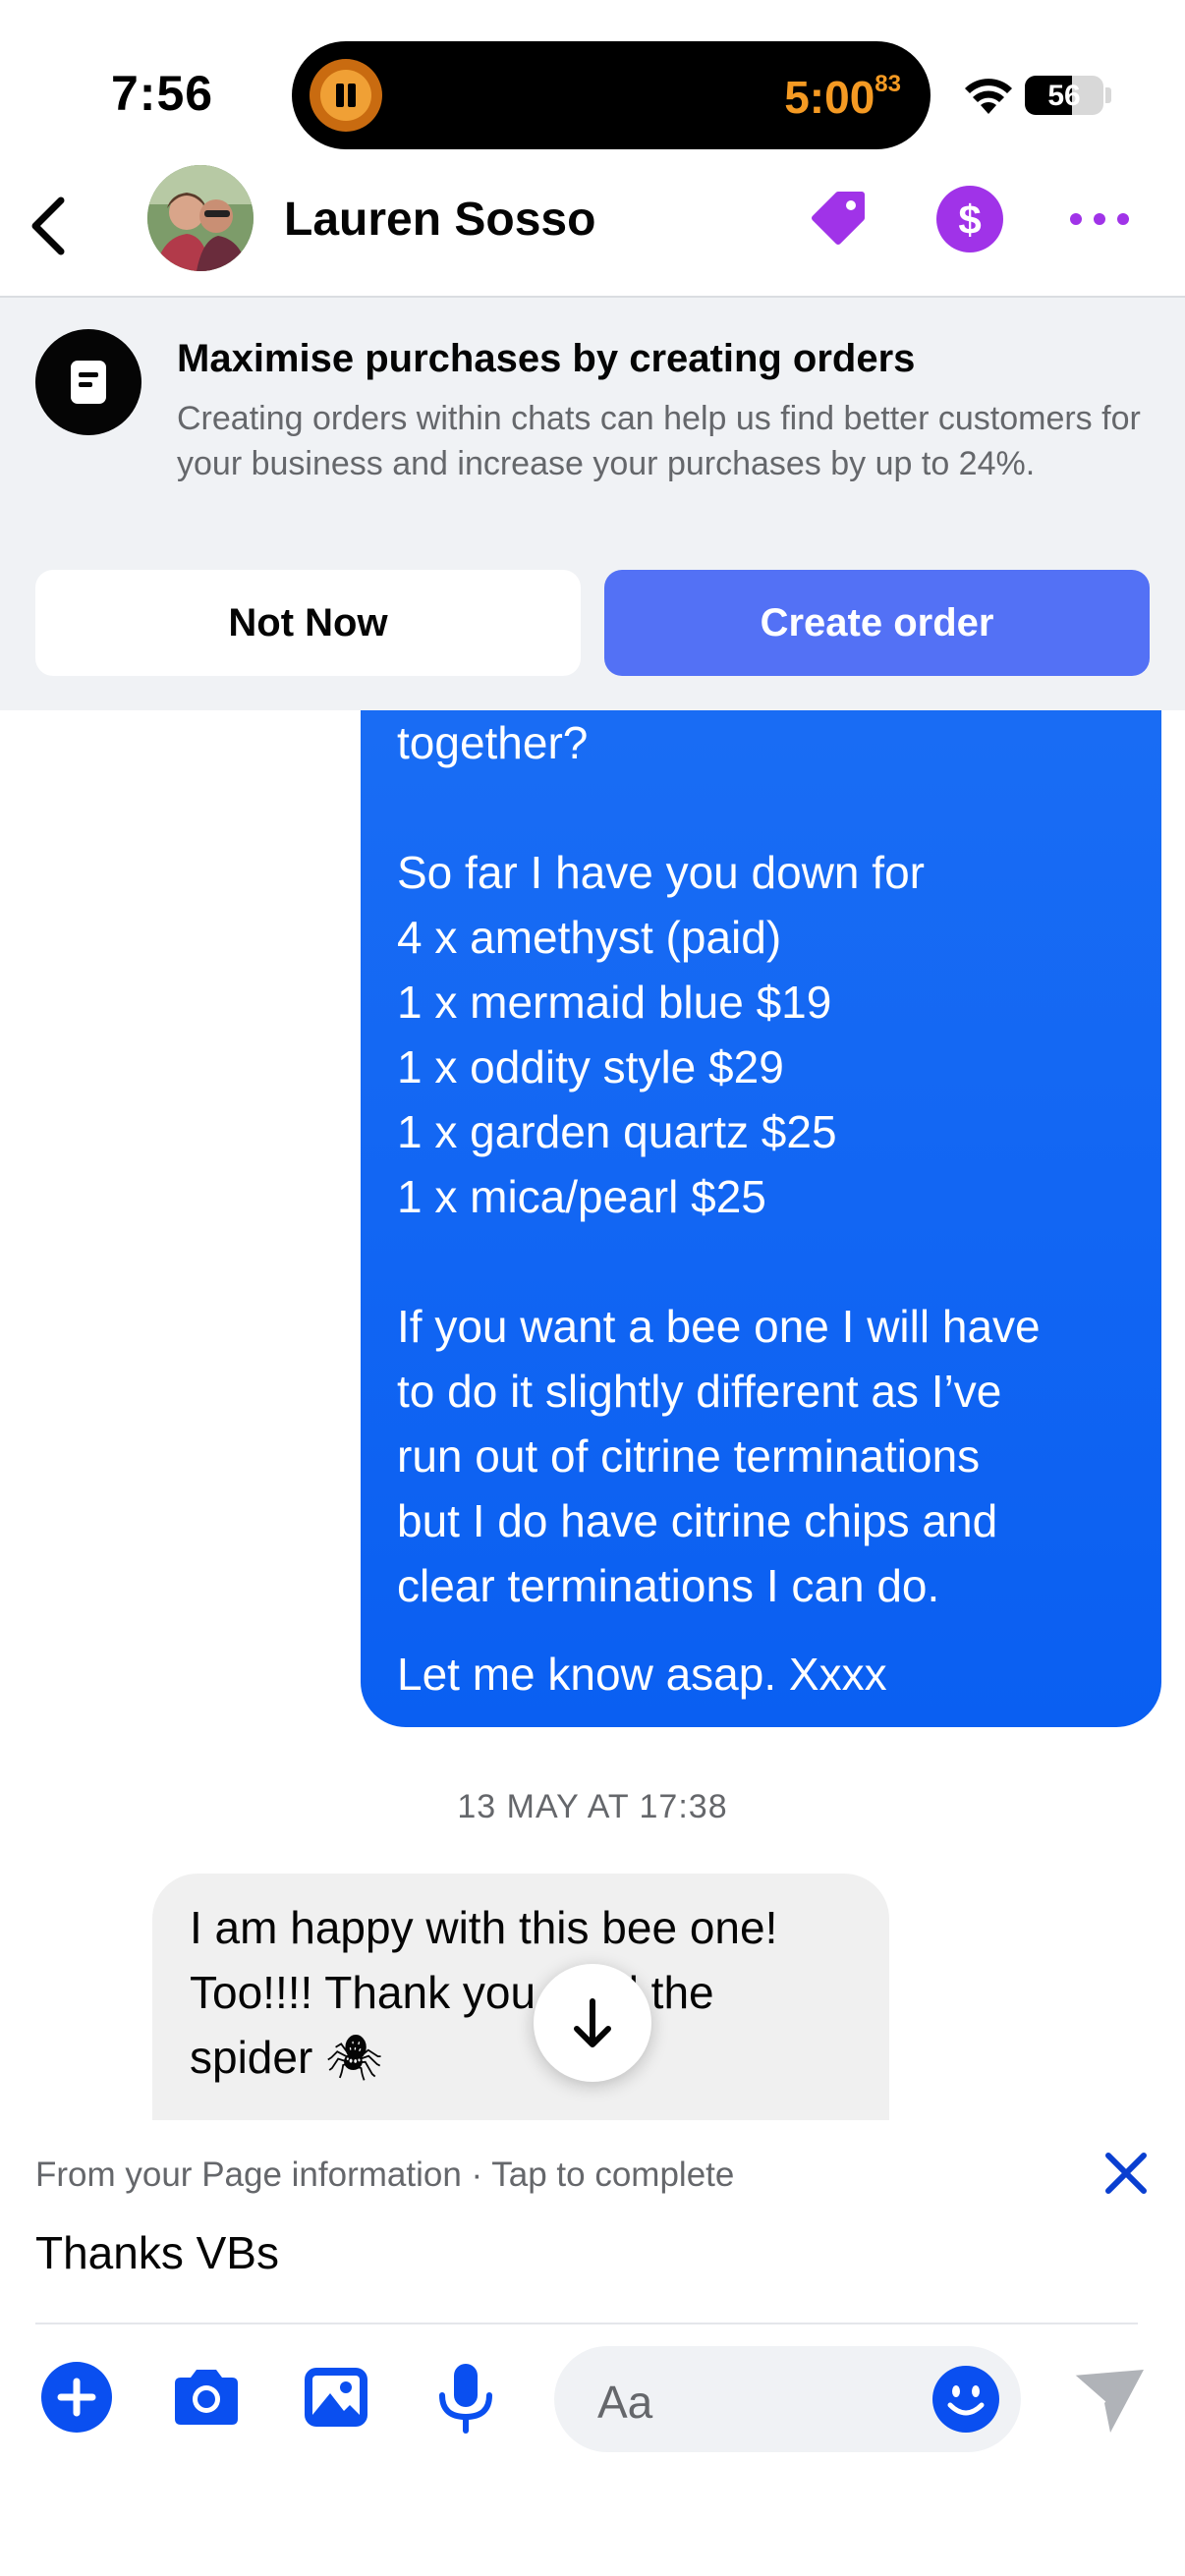  Describe the element at coordinates (346, 95) in the screenshot. I see `timer-pause-icon` at that location.